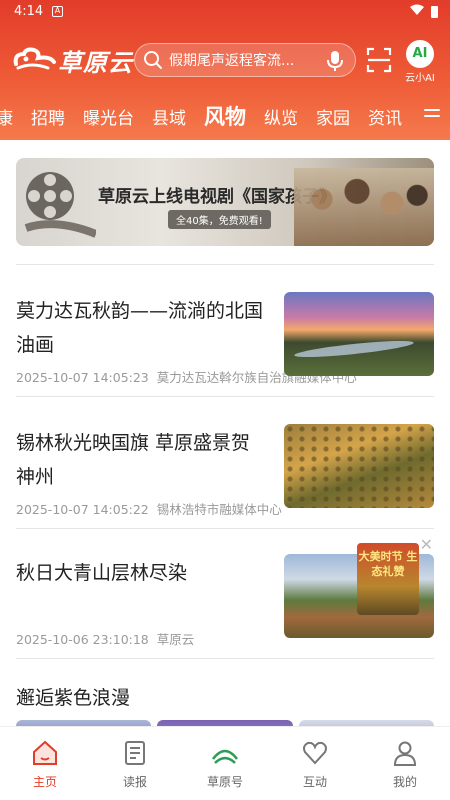 This screenshot has width=450, height=800. Describe the element at coordinates (48, 116) in the screenshot. I see `tab-recruit: 招聘` at that location.